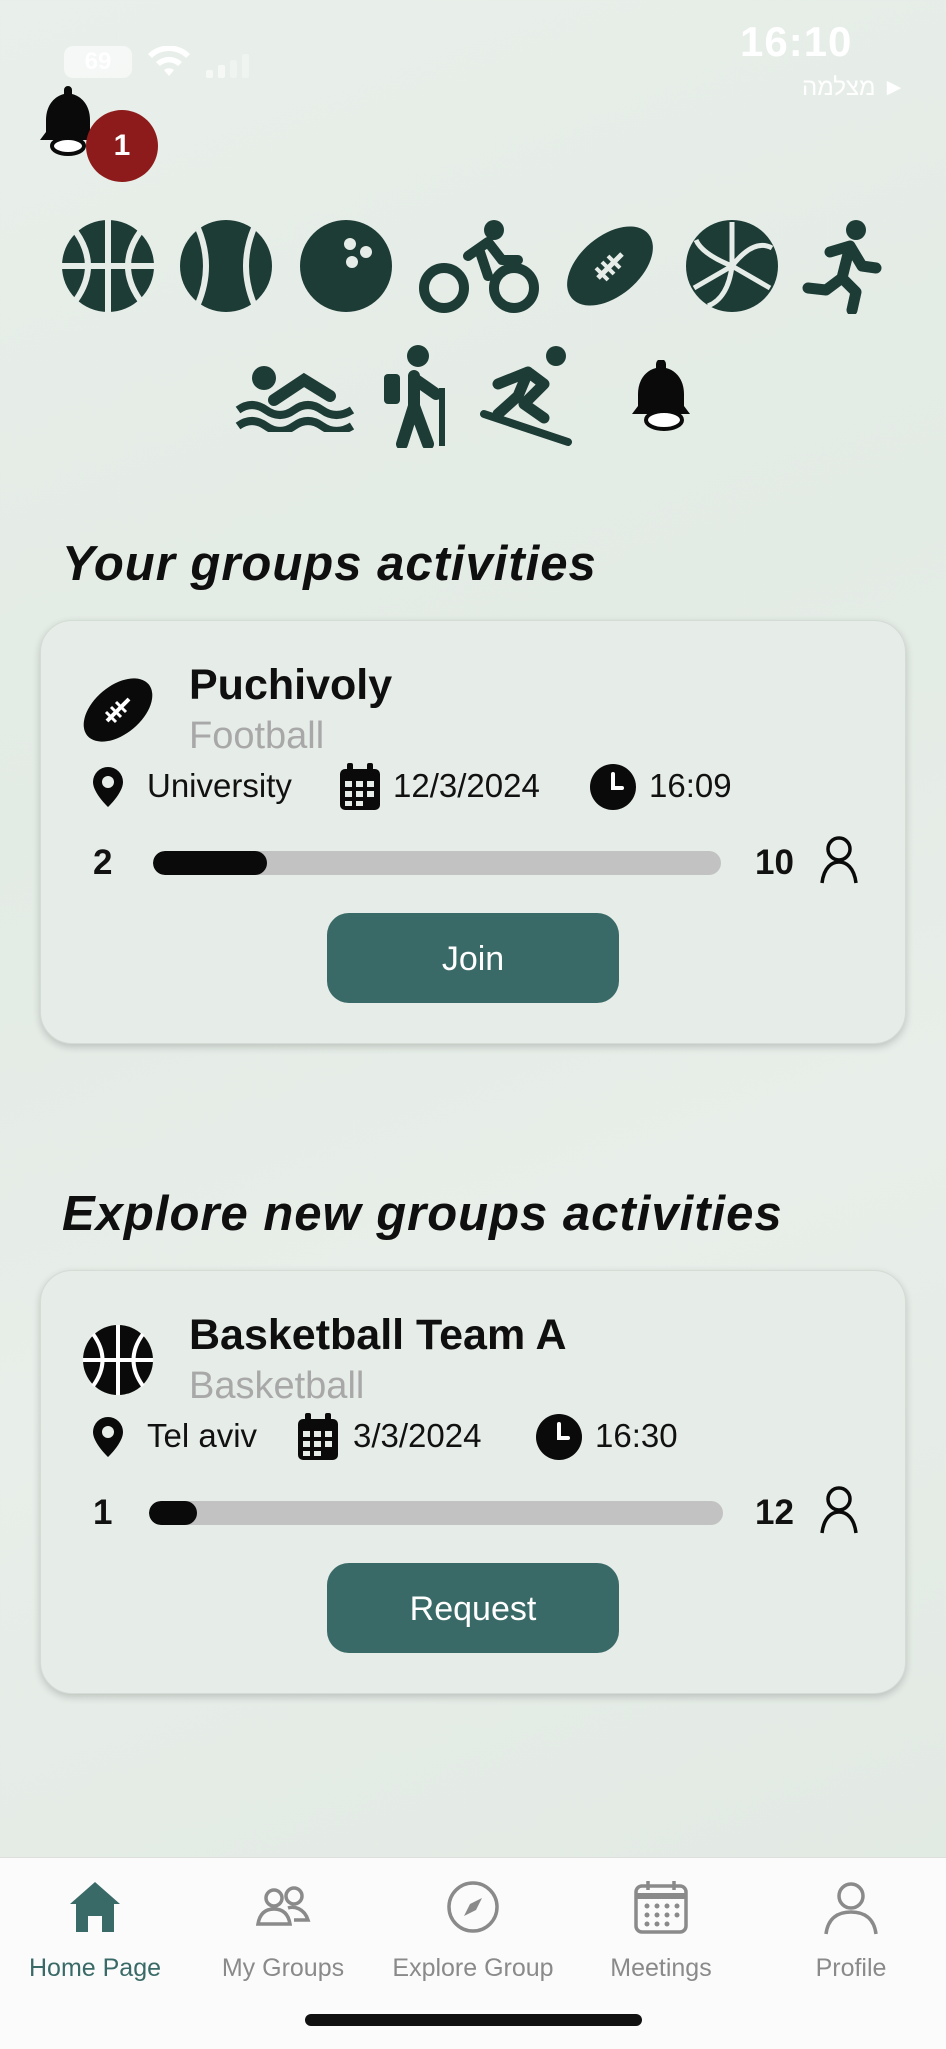 This screenshot has width=946, height=2049. What do you see at coordinates (473, 958) in the screenshot?
I see `join-button: Join` at bounding box center [473, 958].